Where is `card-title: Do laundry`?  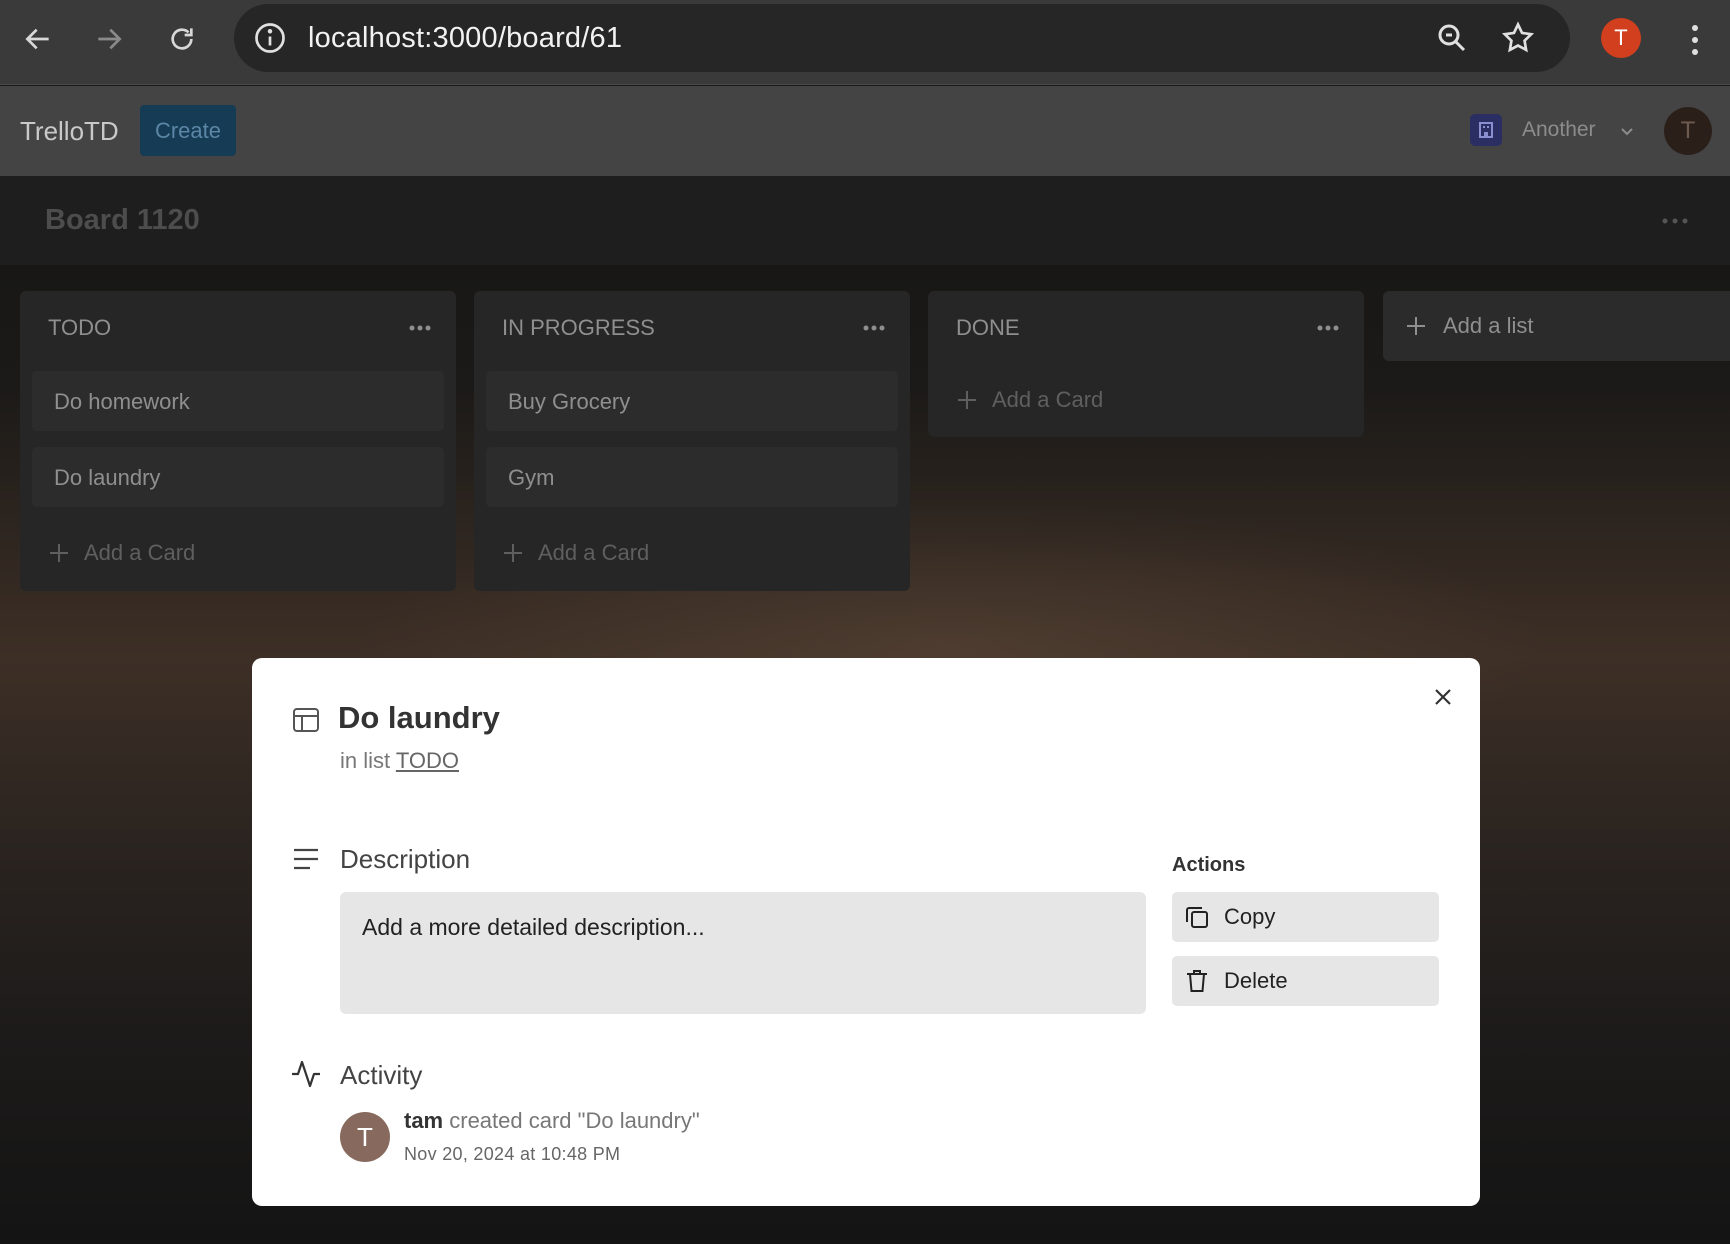 card-title: Do laundry is located at coordinates (419, 718).